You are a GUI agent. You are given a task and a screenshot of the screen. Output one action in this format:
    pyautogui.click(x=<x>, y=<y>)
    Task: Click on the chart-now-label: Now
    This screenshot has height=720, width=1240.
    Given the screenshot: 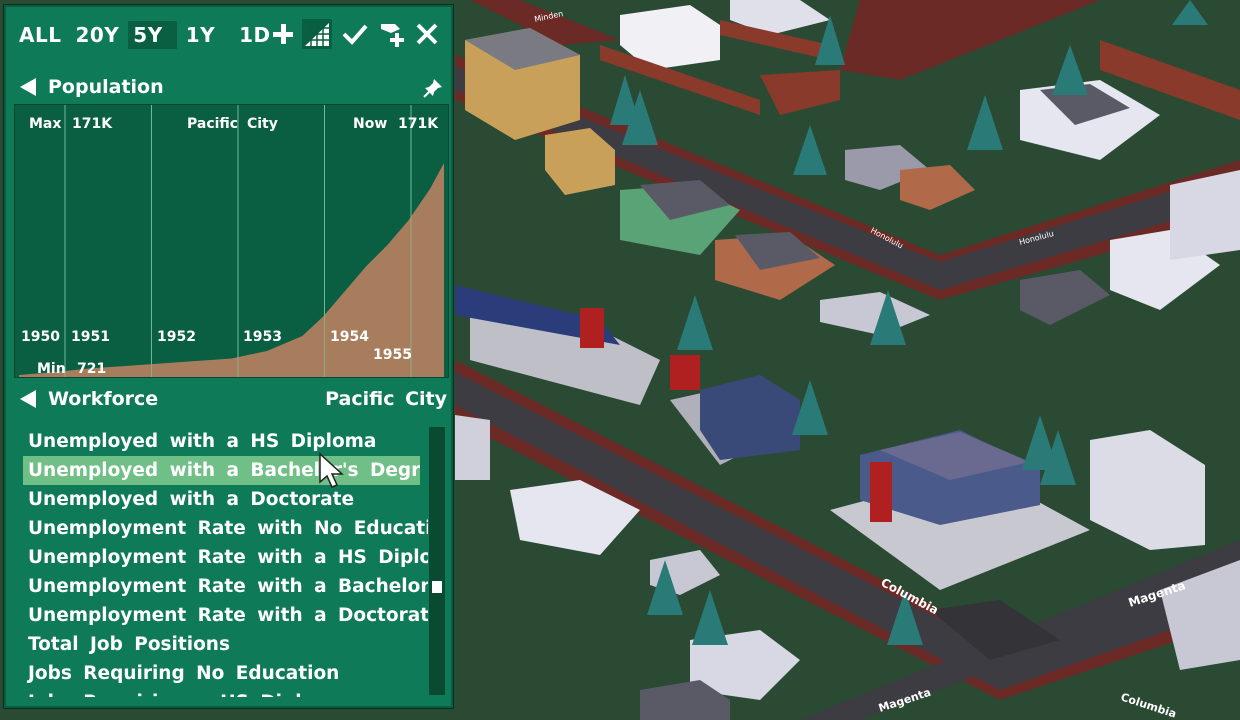 What is the action you would take?
    pyautogui.click(x=370, y=124)
    